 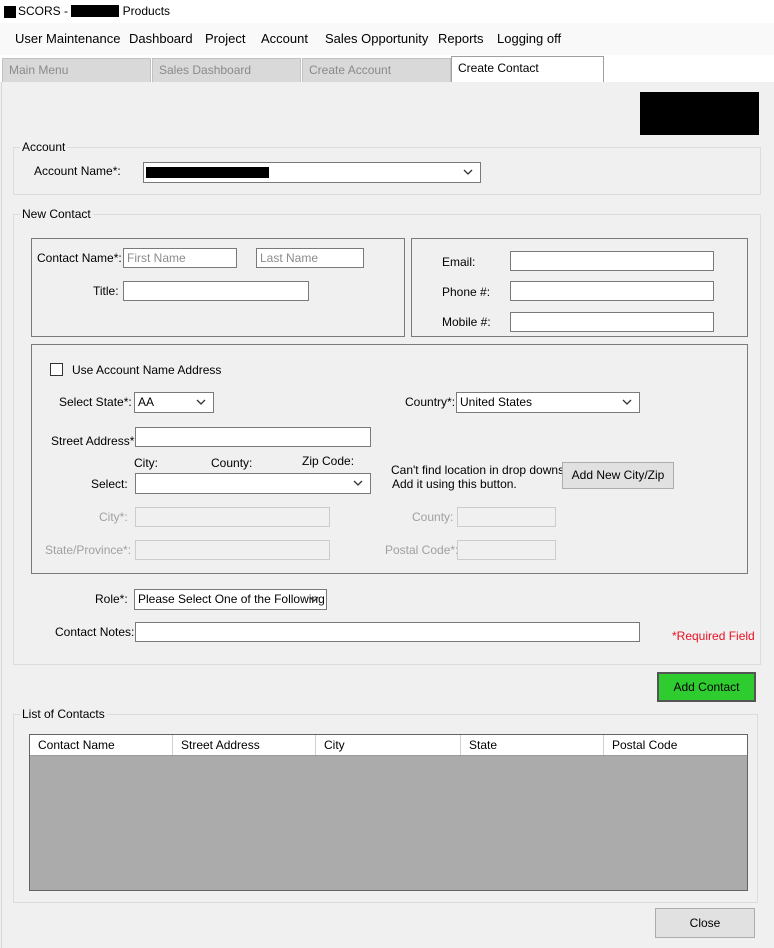 What do you see at coordinates (216, 291) in the screenshot?
I see `title-input` at bounding box center [216, 291].